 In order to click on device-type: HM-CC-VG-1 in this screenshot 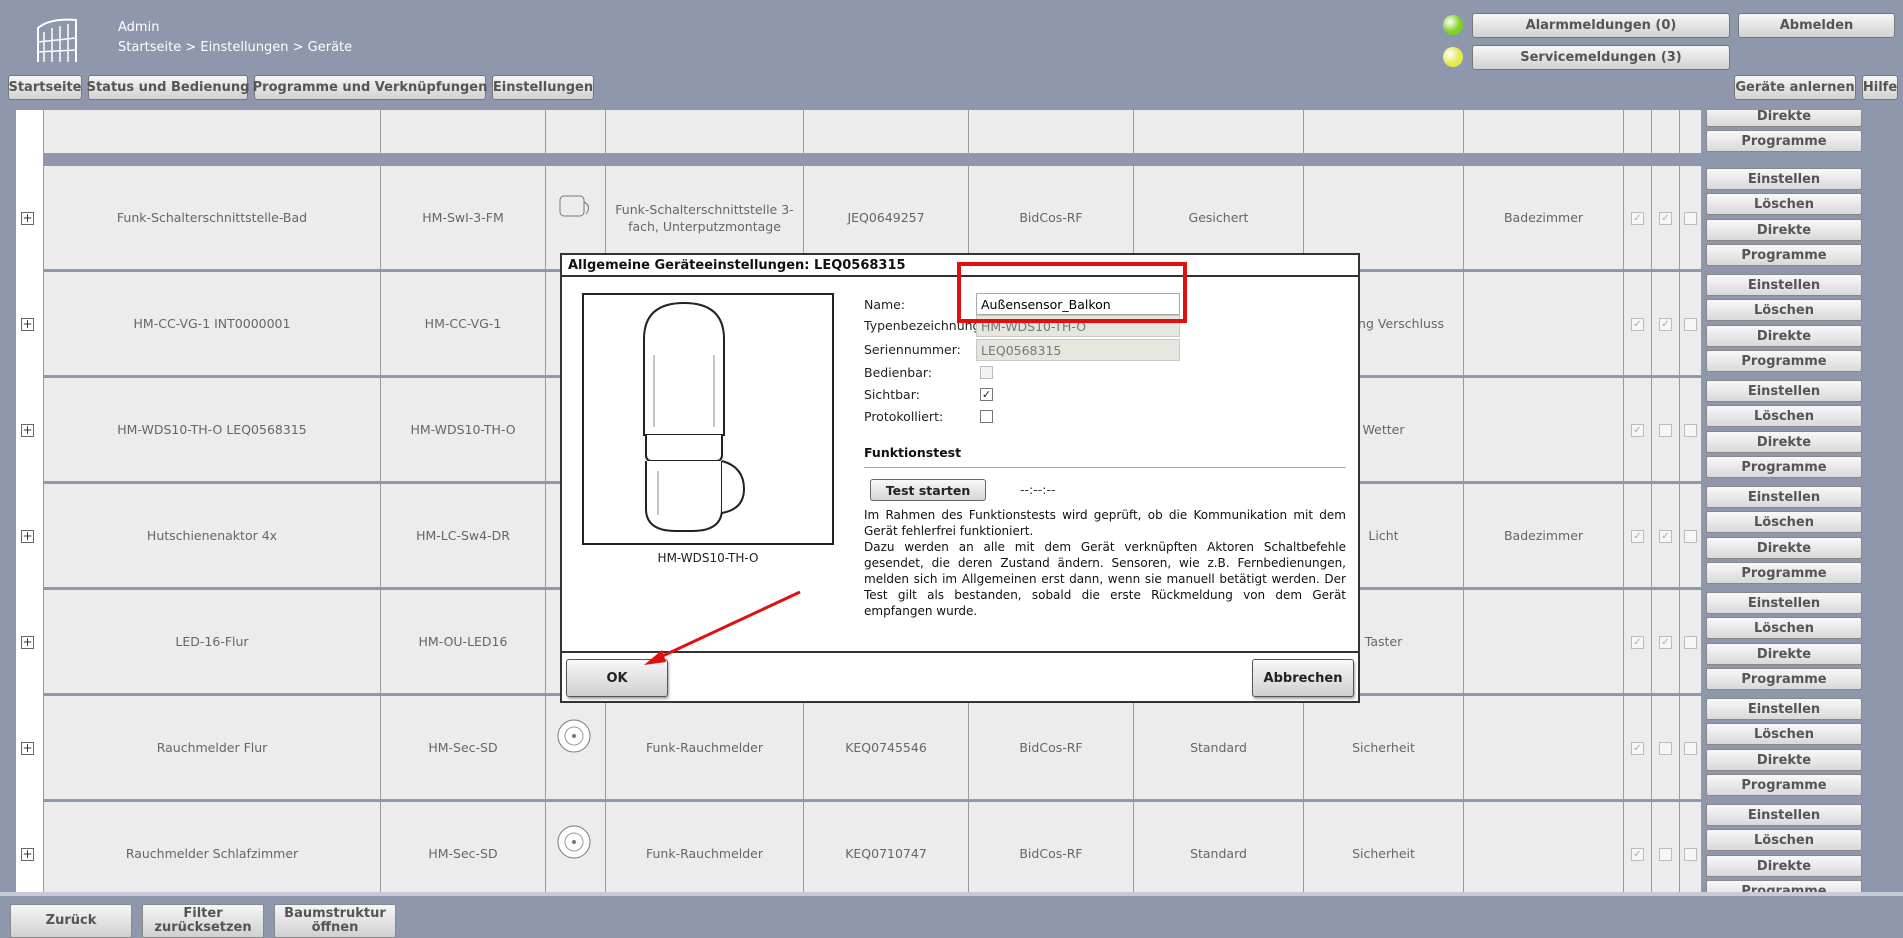, I will do `click(463, 324)`.